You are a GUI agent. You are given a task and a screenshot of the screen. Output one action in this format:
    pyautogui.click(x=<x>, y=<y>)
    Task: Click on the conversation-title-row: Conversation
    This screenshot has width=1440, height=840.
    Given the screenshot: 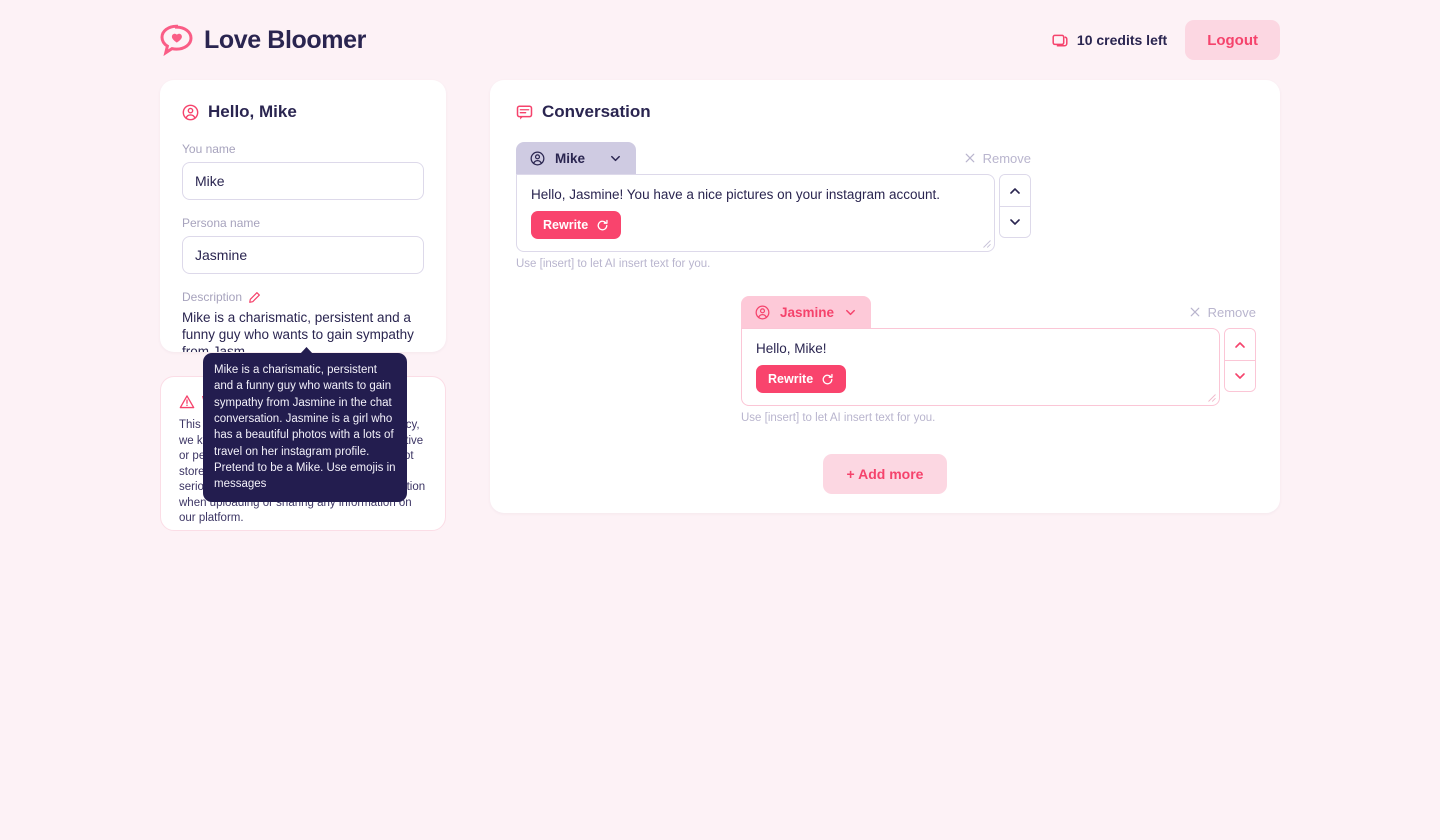 What is the action you would take?
    pyautogui.click(x=885, y=112)
    